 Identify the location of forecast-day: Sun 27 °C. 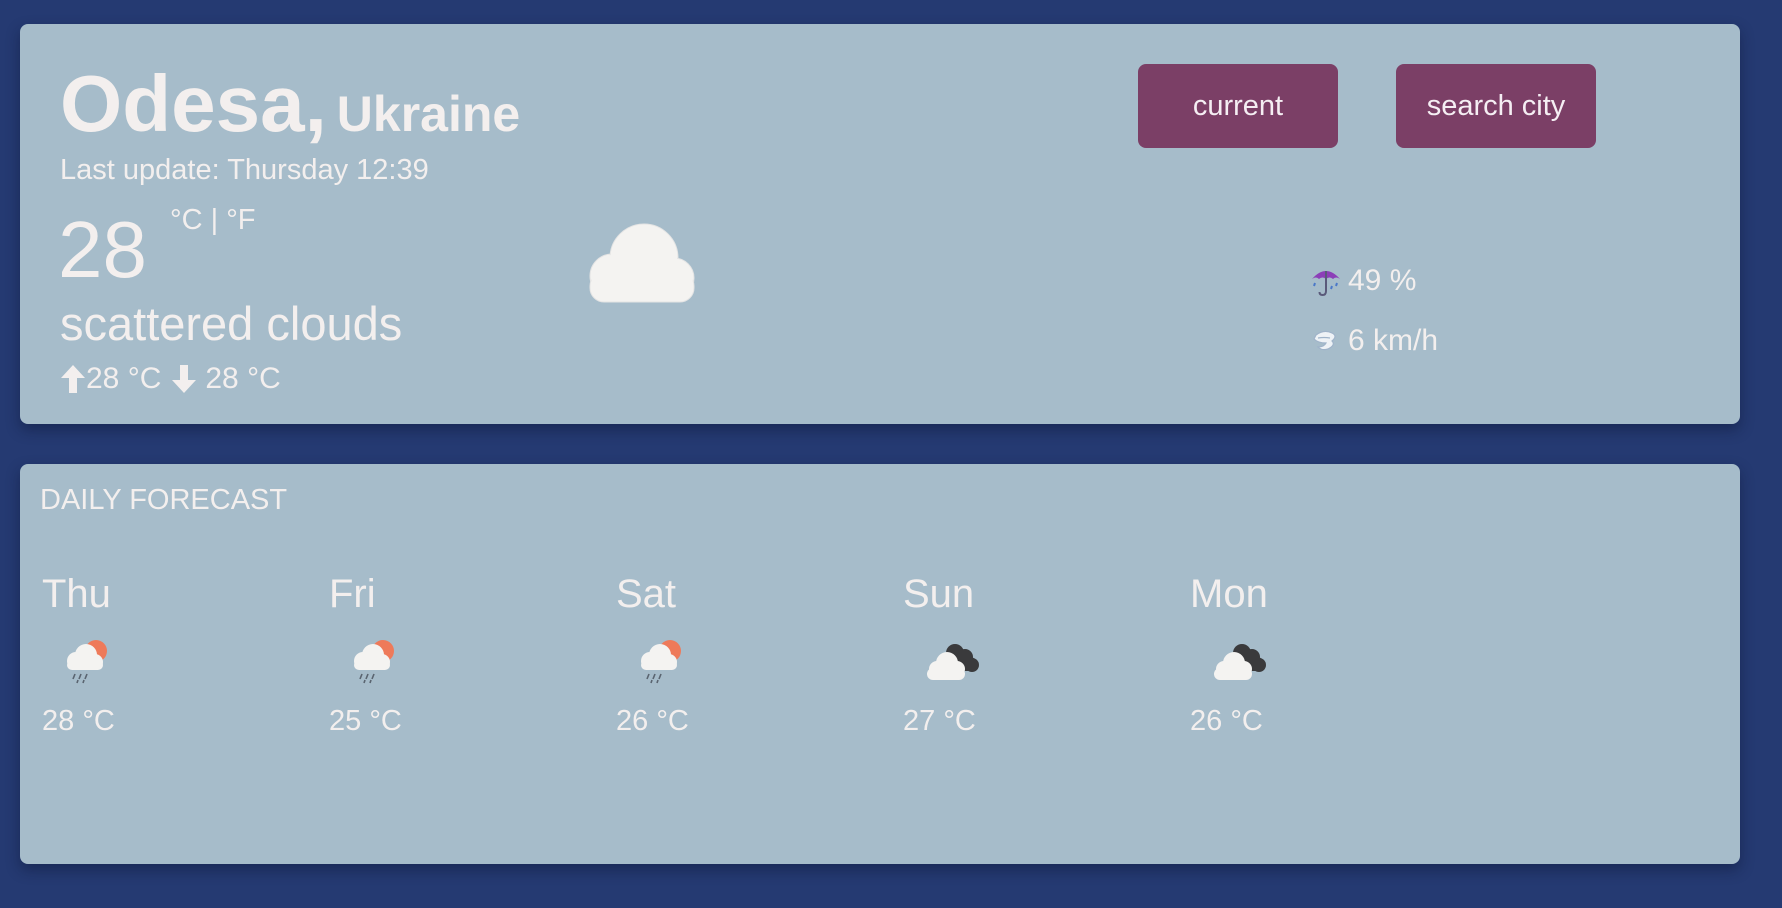
(1003, 655).